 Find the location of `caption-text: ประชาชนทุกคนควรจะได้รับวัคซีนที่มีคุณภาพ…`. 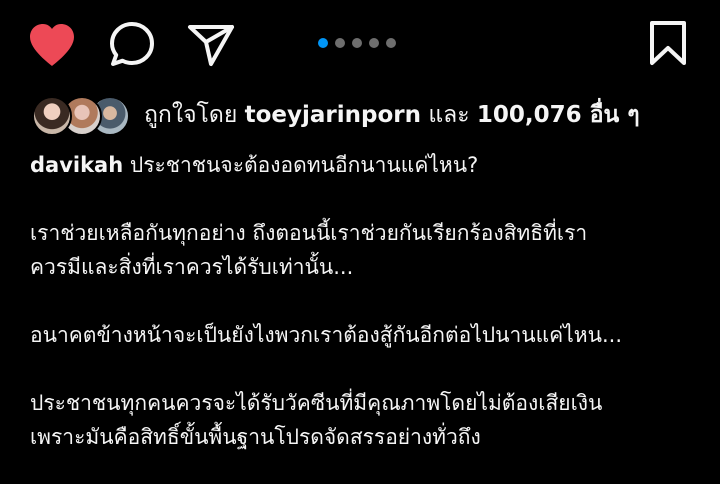

caption-text: ประชาชนทุกคนควรจะได้รับวัคซีนที่มีคุณภาพ… is located at coordinates (316, 403).